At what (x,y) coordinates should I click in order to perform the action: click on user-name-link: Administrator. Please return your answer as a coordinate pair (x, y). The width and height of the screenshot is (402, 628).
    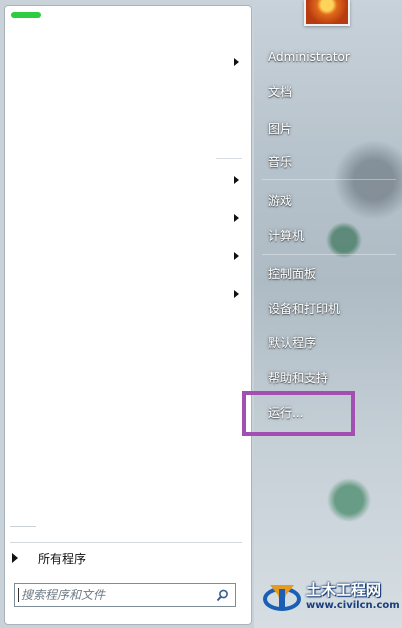
    Looking at the image, I should click on (329, 57).